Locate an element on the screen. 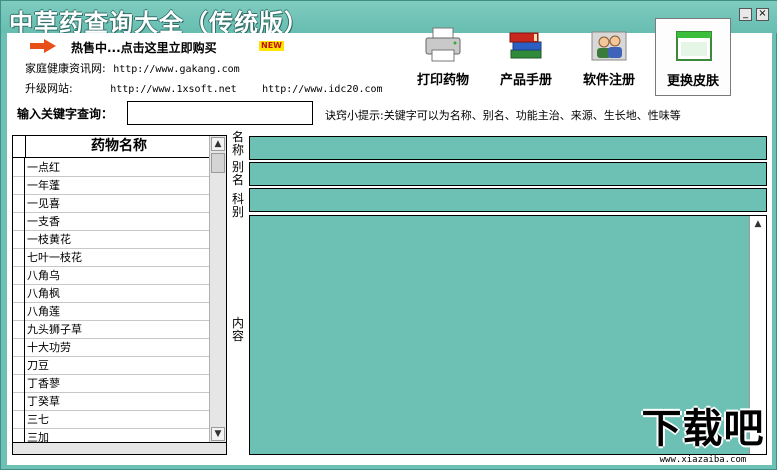 The width and height of the screenshot is (777, 470). list-item-label: 三加 is located at coordinates (38, 437).